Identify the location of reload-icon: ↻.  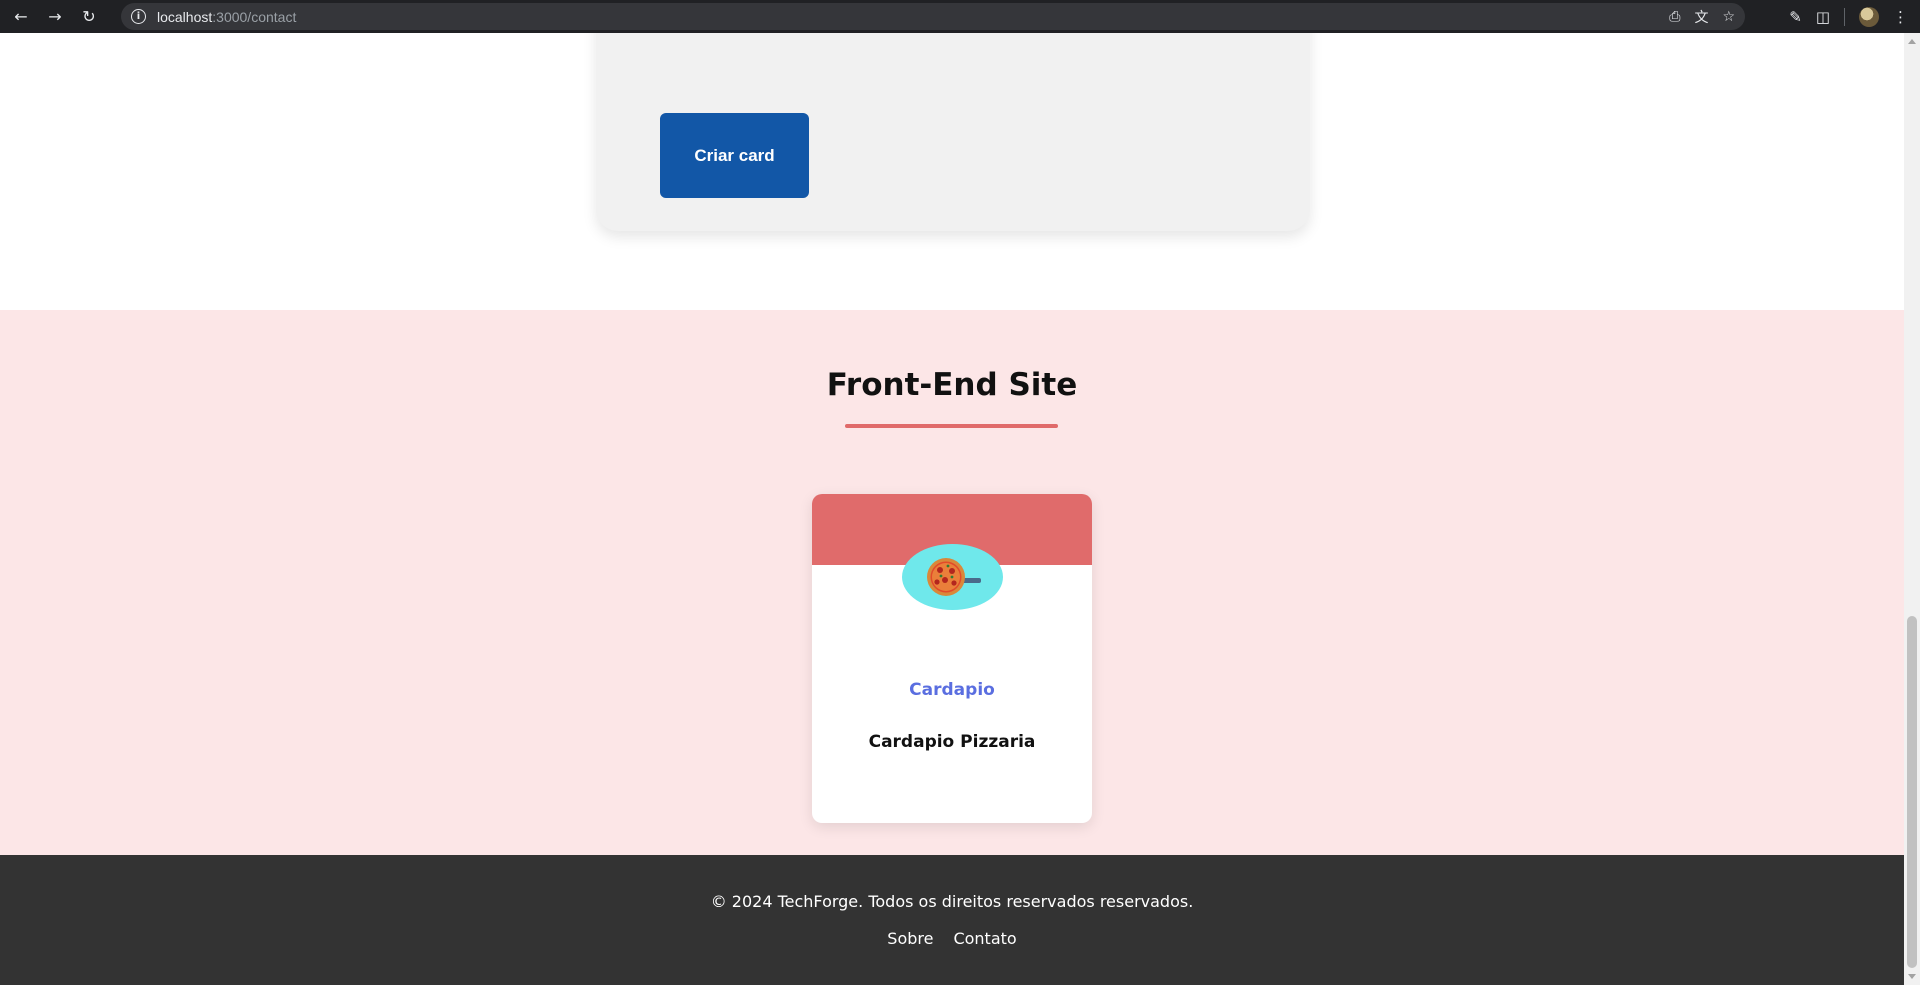
(89, 17).